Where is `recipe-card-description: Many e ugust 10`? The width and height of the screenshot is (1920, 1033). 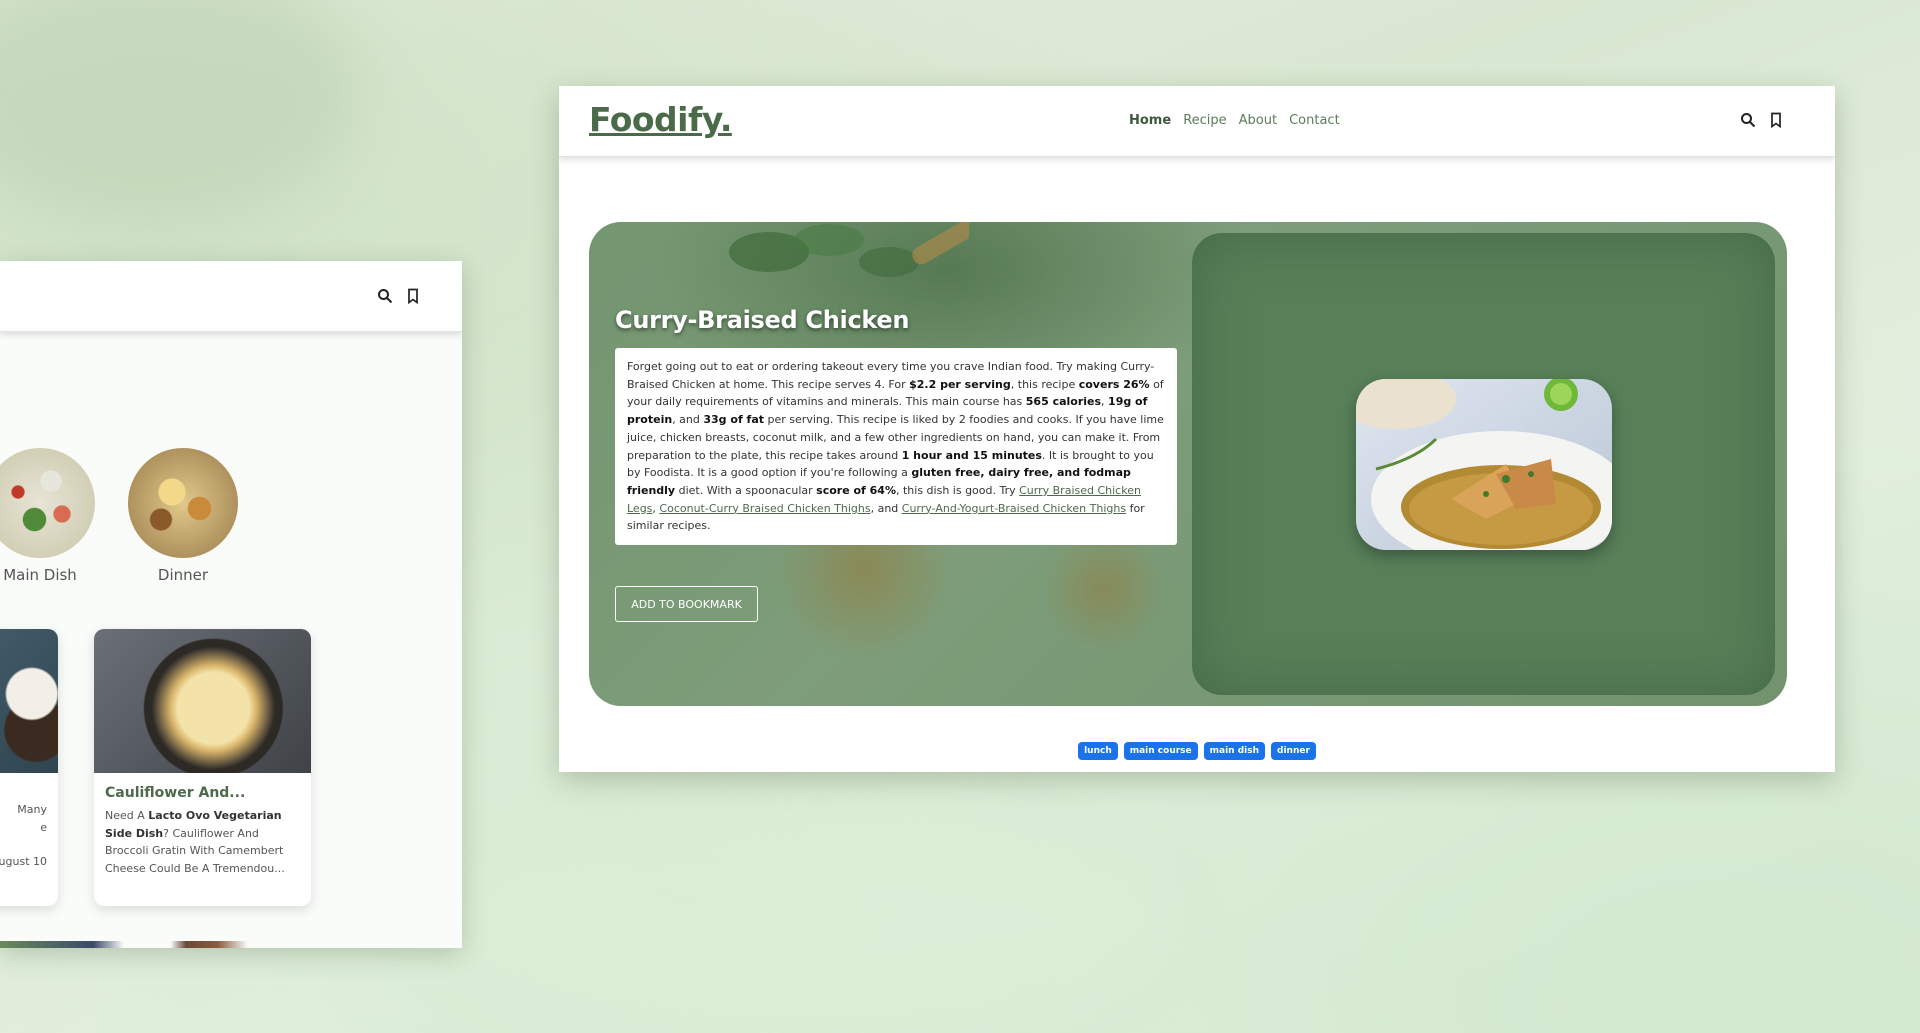 recipe-card-description: Many e ugust 10 is located at coordinates (23, 836).